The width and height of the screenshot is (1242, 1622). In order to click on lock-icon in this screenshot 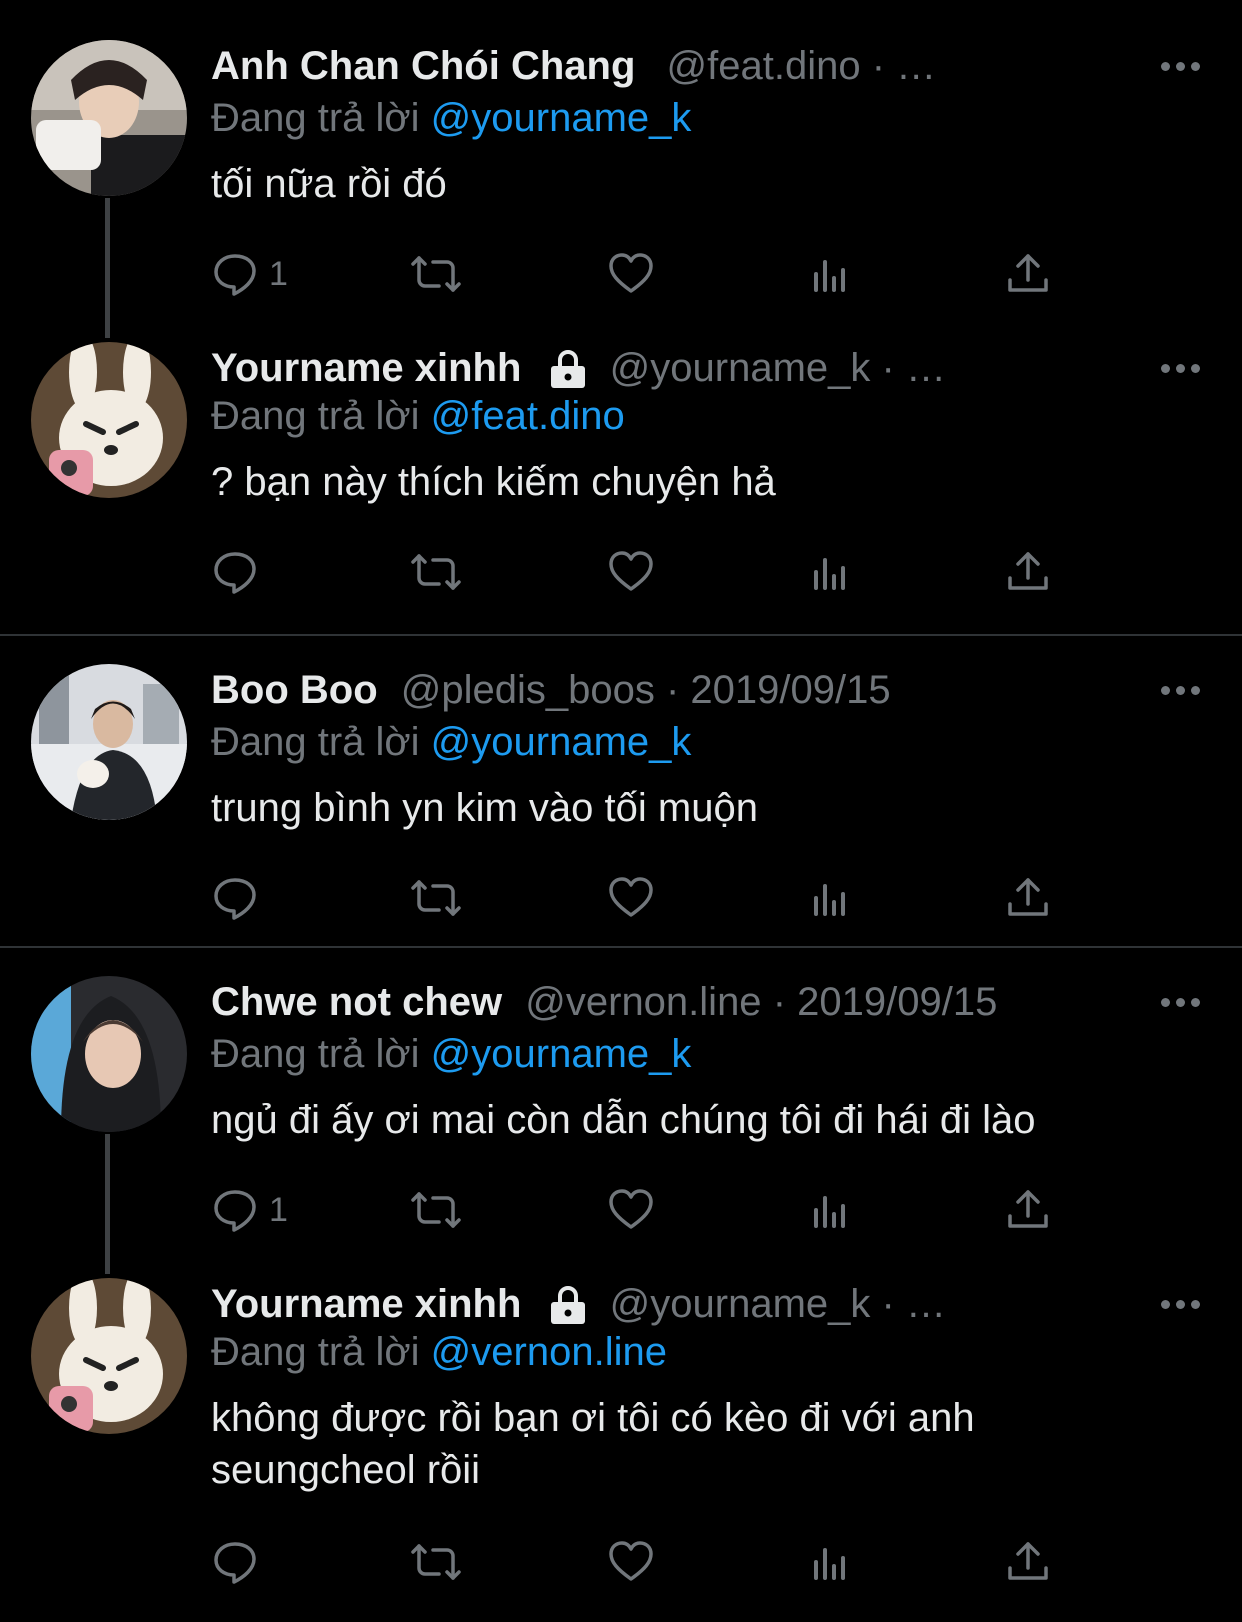, I will do `click(567, 1305)`.